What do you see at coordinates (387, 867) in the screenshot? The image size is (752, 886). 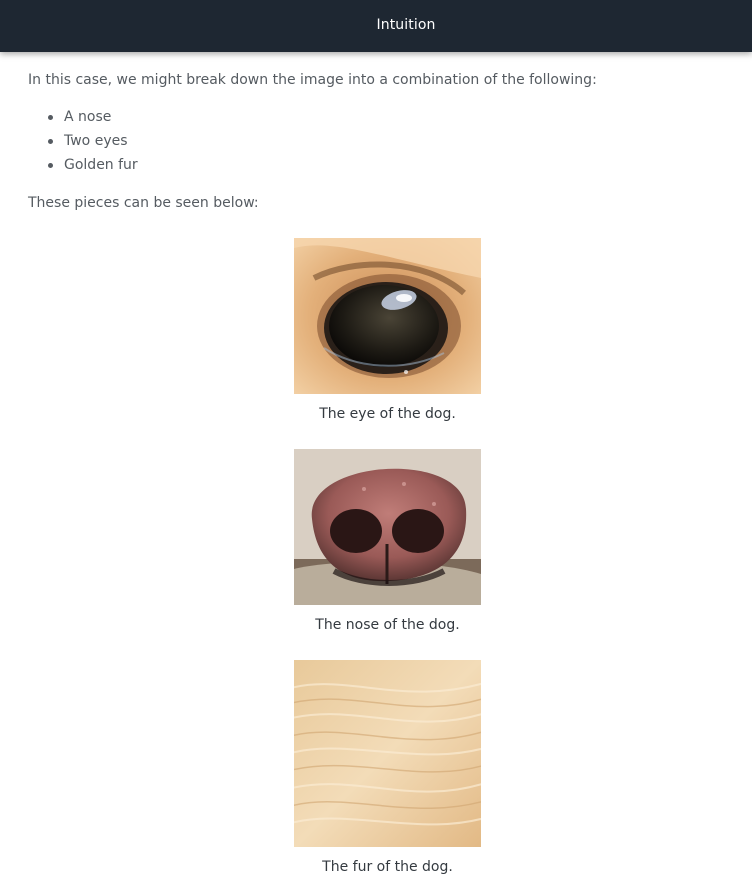 I see `figure-caption: The fur of the dog.` at bounding box center [387, 867].